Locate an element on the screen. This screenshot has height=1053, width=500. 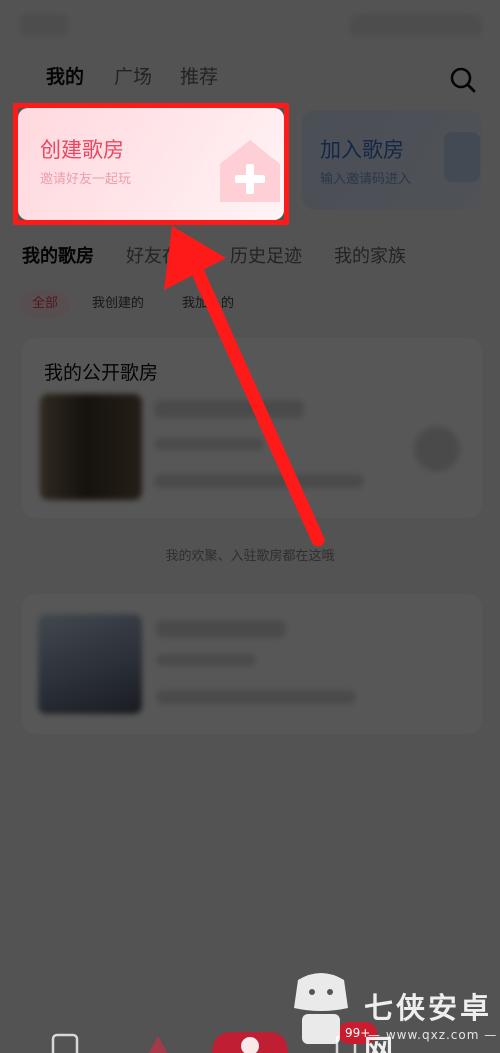
hint-text: 我的欢聚、入驻歌房都在这哦 is located at coordinates (250, 556).